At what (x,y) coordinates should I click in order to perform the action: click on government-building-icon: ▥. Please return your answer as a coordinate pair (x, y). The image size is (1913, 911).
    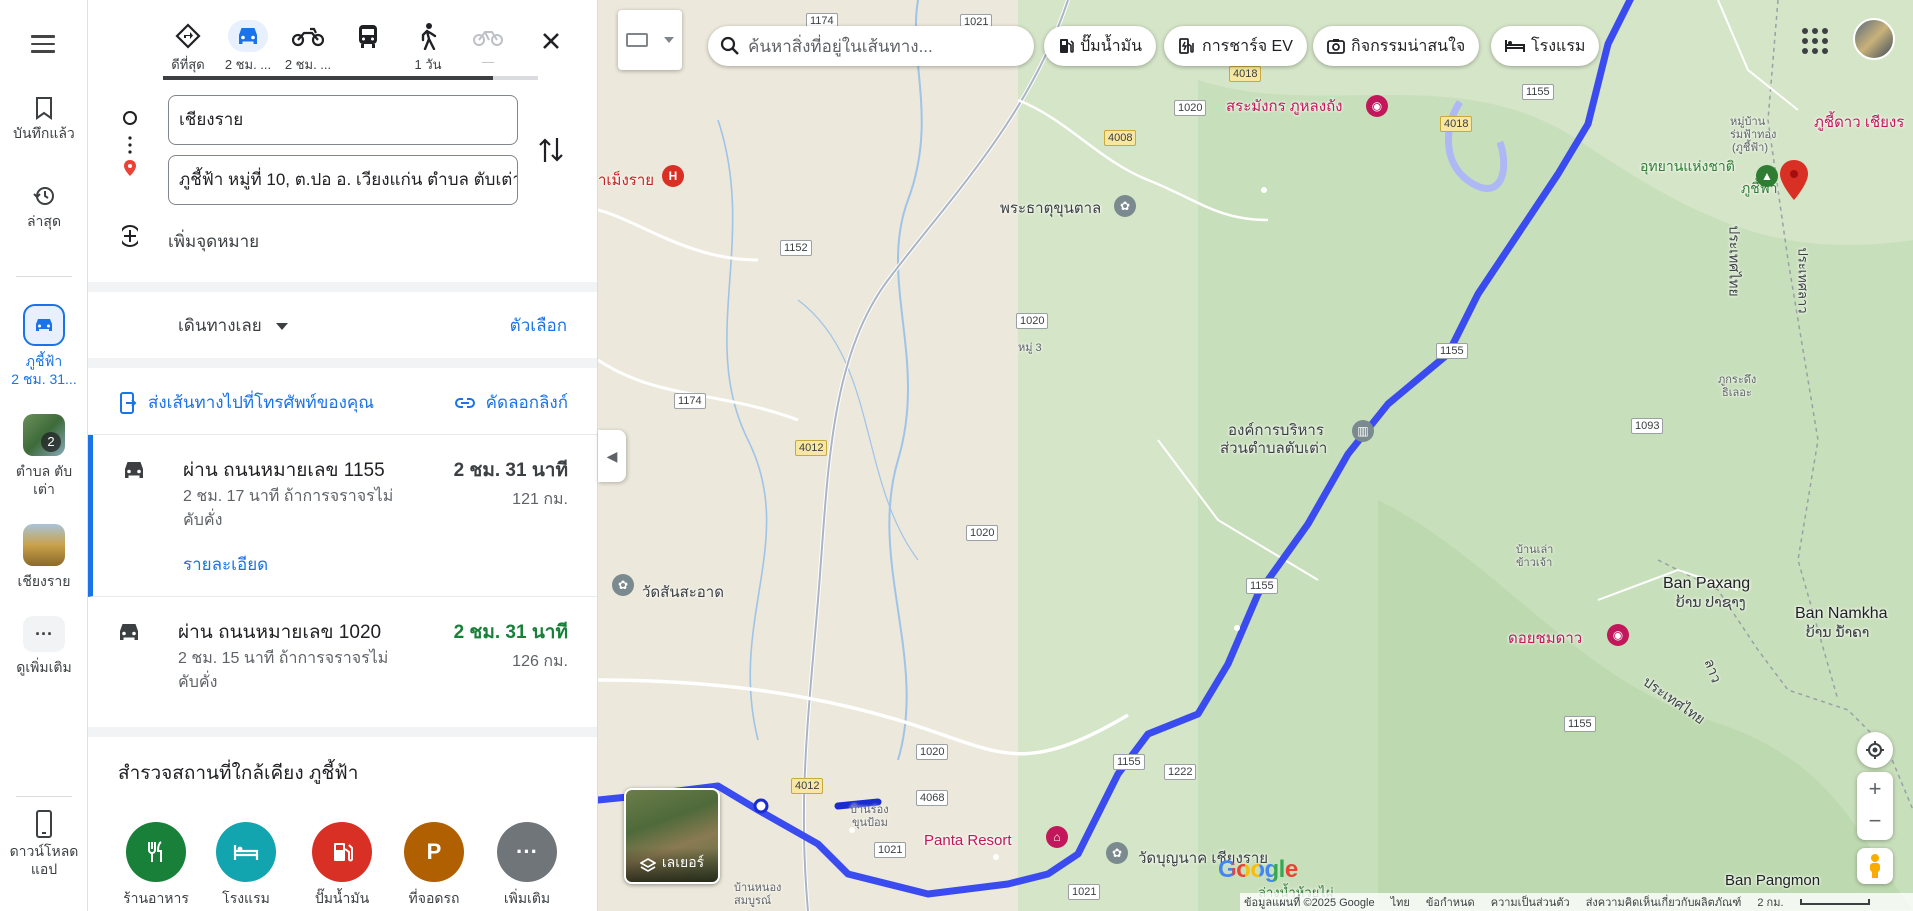
    Looking at the image, I should click on (1363, 431).